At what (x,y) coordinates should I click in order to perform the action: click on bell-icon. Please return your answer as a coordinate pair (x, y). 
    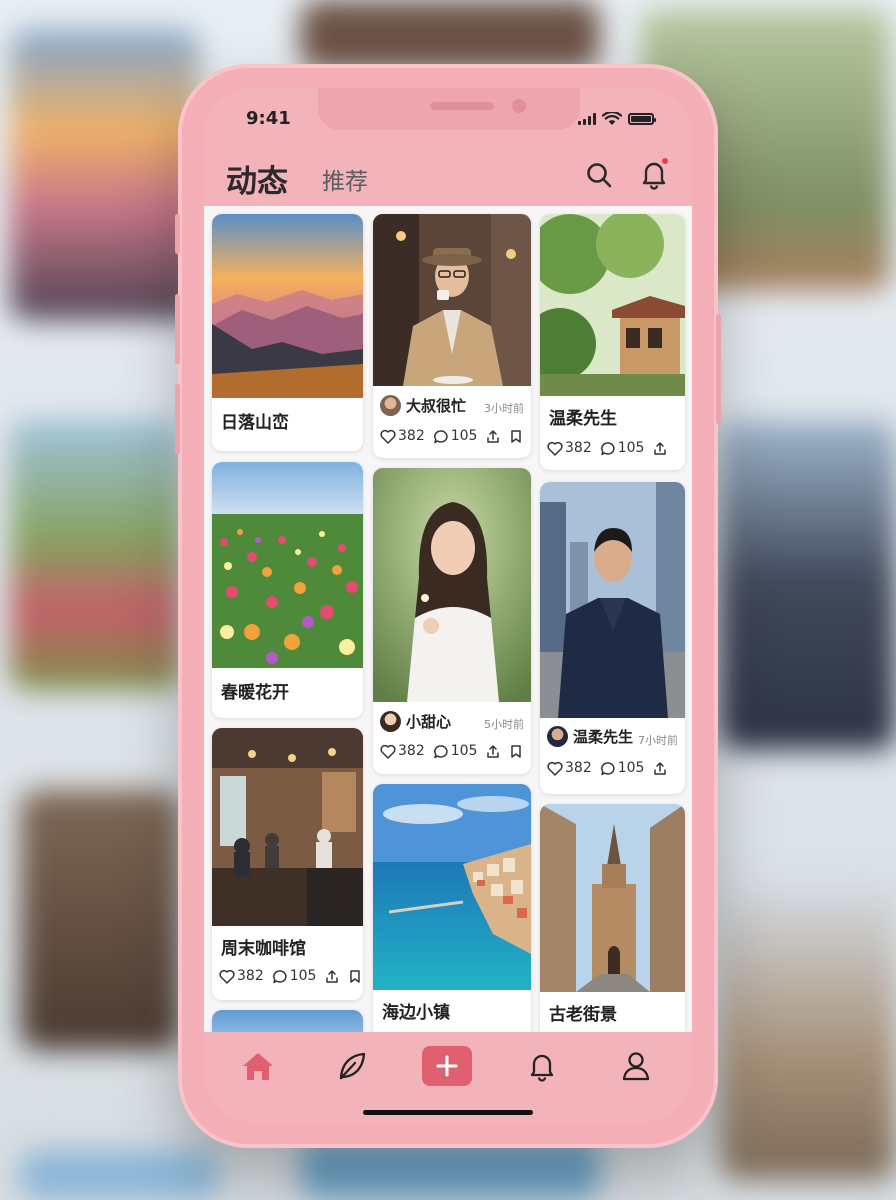
    Looking at the image, I should click on (542, 1066).